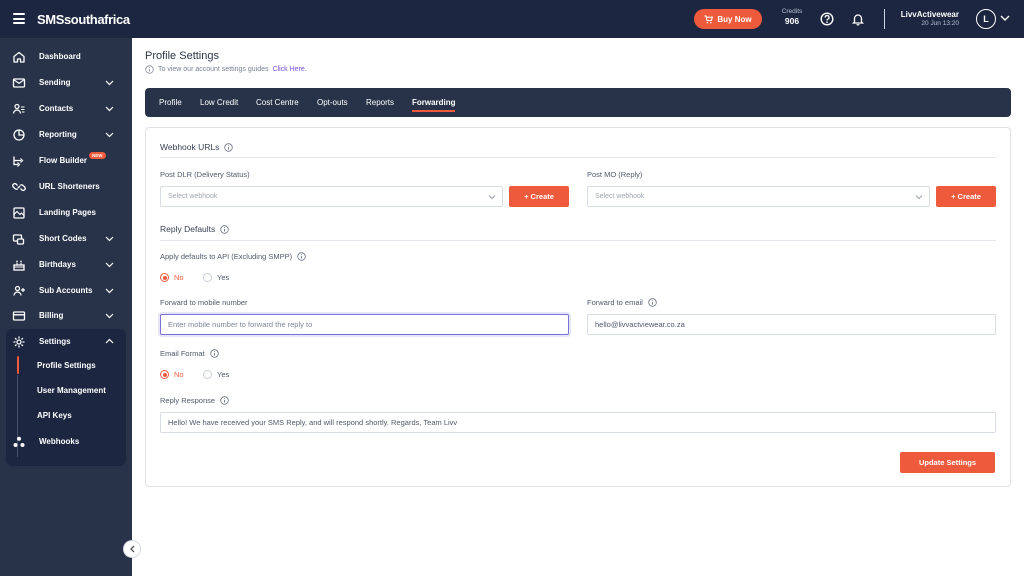 The image size is (1024, 576). I want to click on apply-defaults-yes-radio: Yes, so click(216, 277).